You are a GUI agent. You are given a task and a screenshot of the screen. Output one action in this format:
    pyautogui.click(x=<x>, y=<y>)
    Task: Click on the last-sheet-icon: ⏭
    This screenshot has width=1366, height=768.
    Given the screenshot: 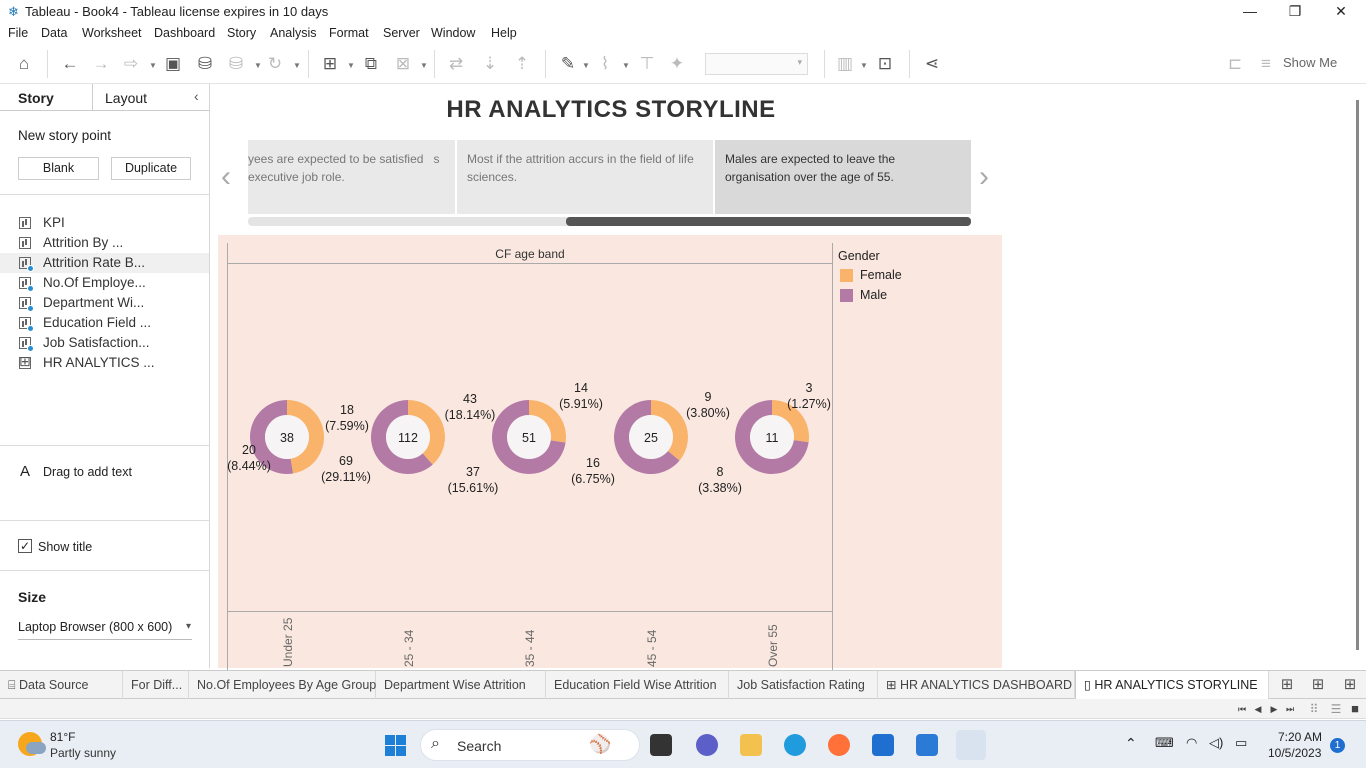 What is the action you would take?
    pyautogui.click(x=1290, y=709)
    